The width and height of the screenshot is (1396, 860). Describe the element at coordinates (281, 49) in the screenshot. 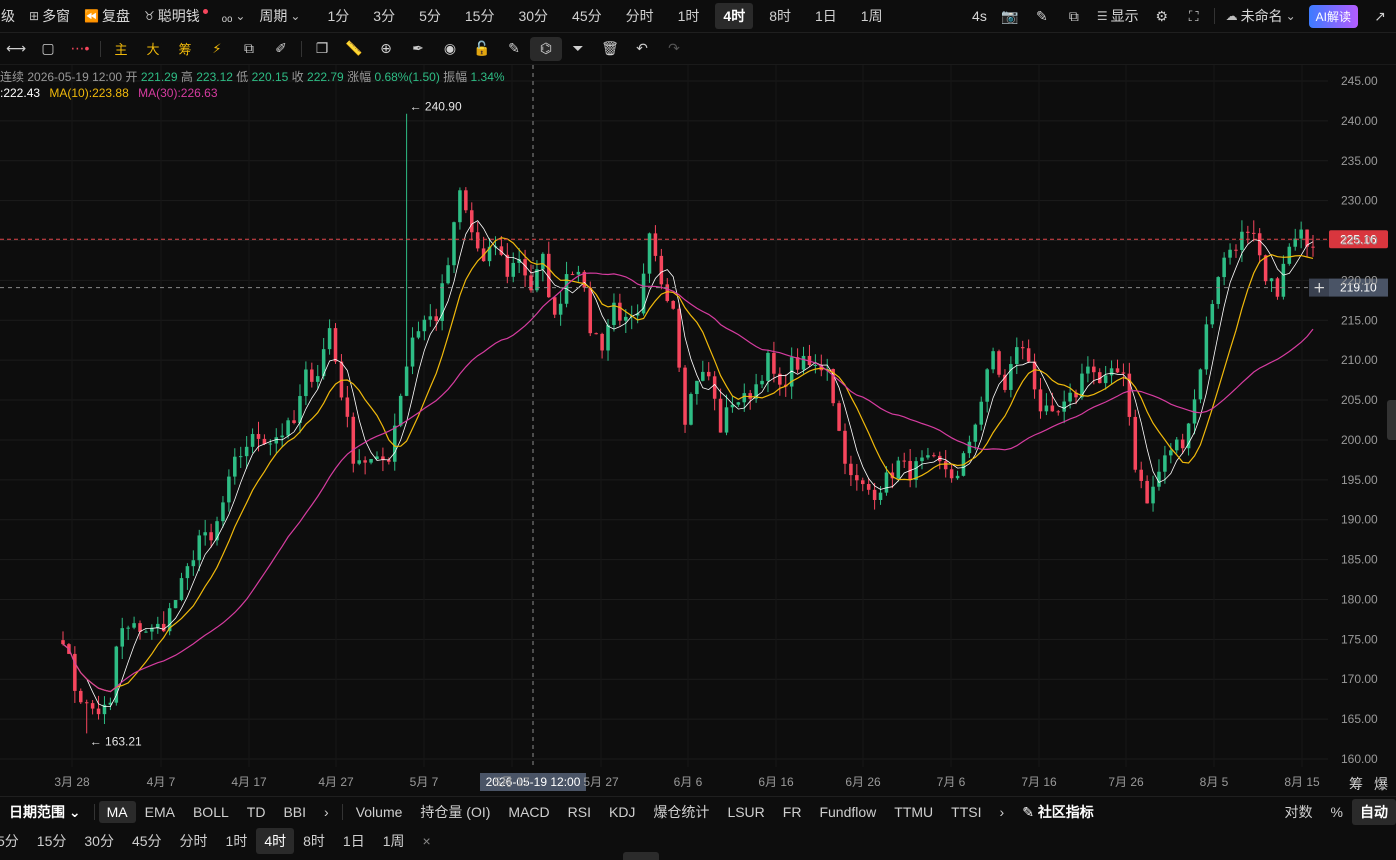

I see `brush-icon: ✐` at that location.